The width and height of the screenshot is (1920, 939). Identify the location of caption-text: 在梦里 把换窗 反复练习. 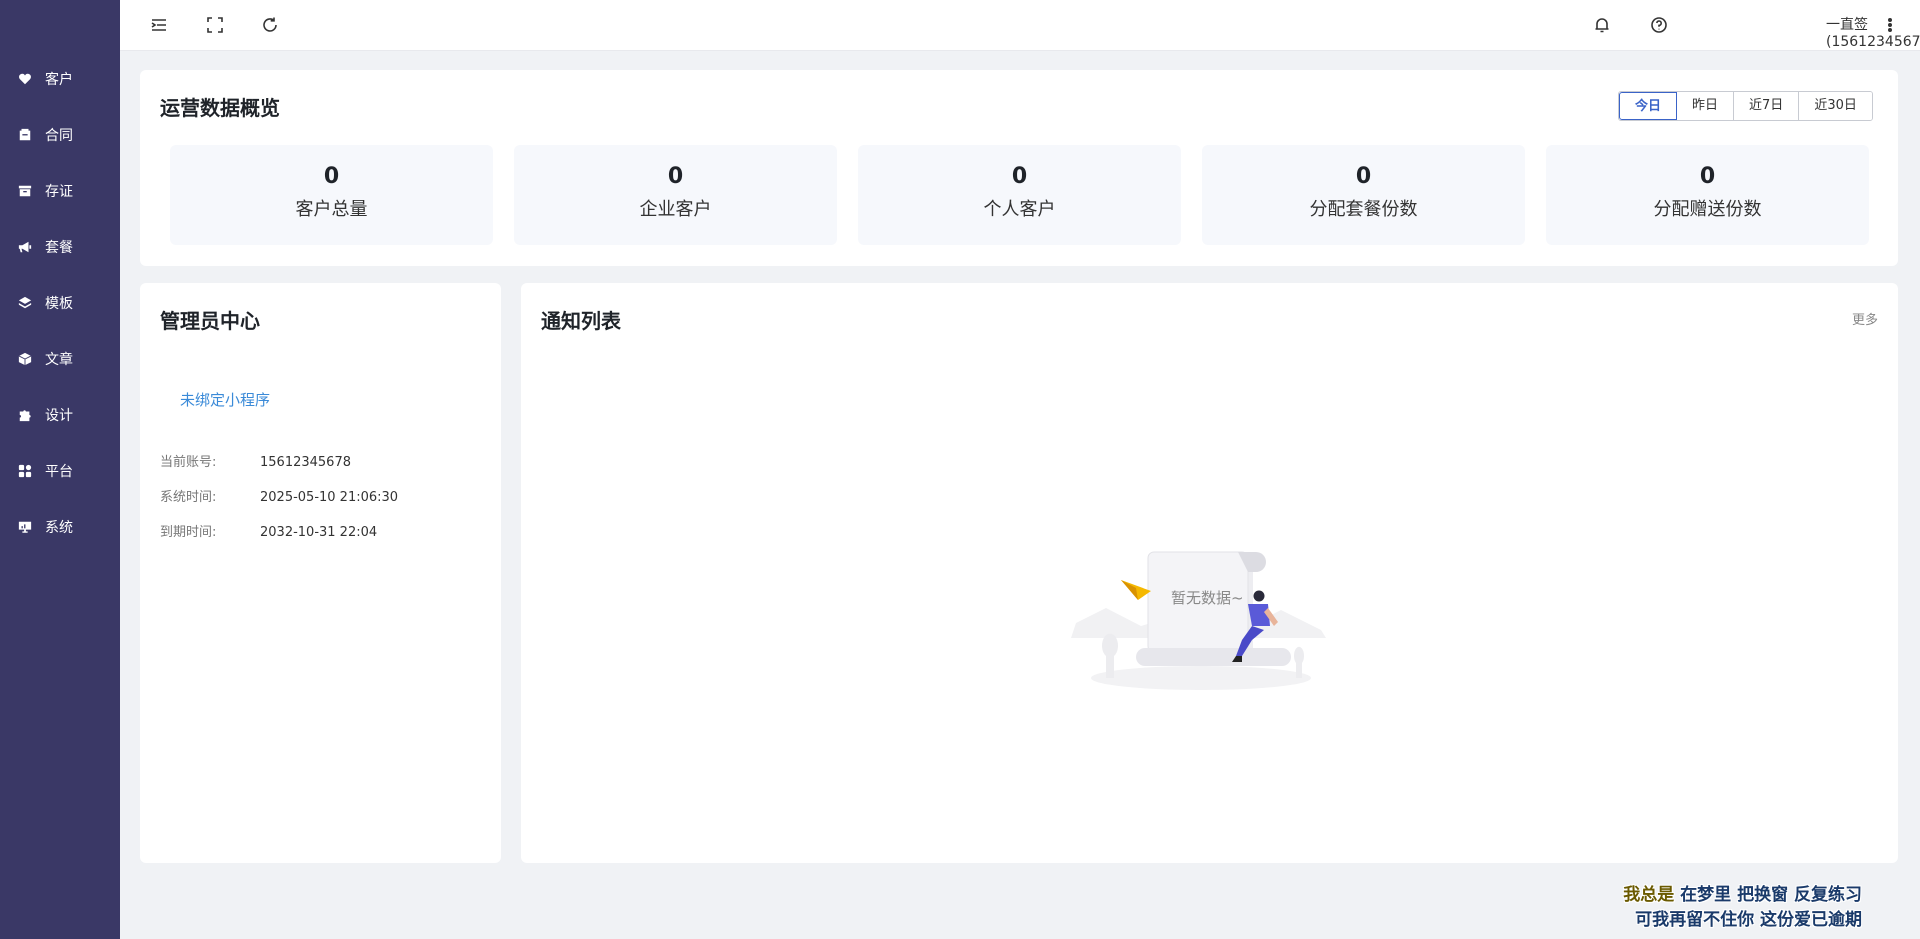
(1771, 895).